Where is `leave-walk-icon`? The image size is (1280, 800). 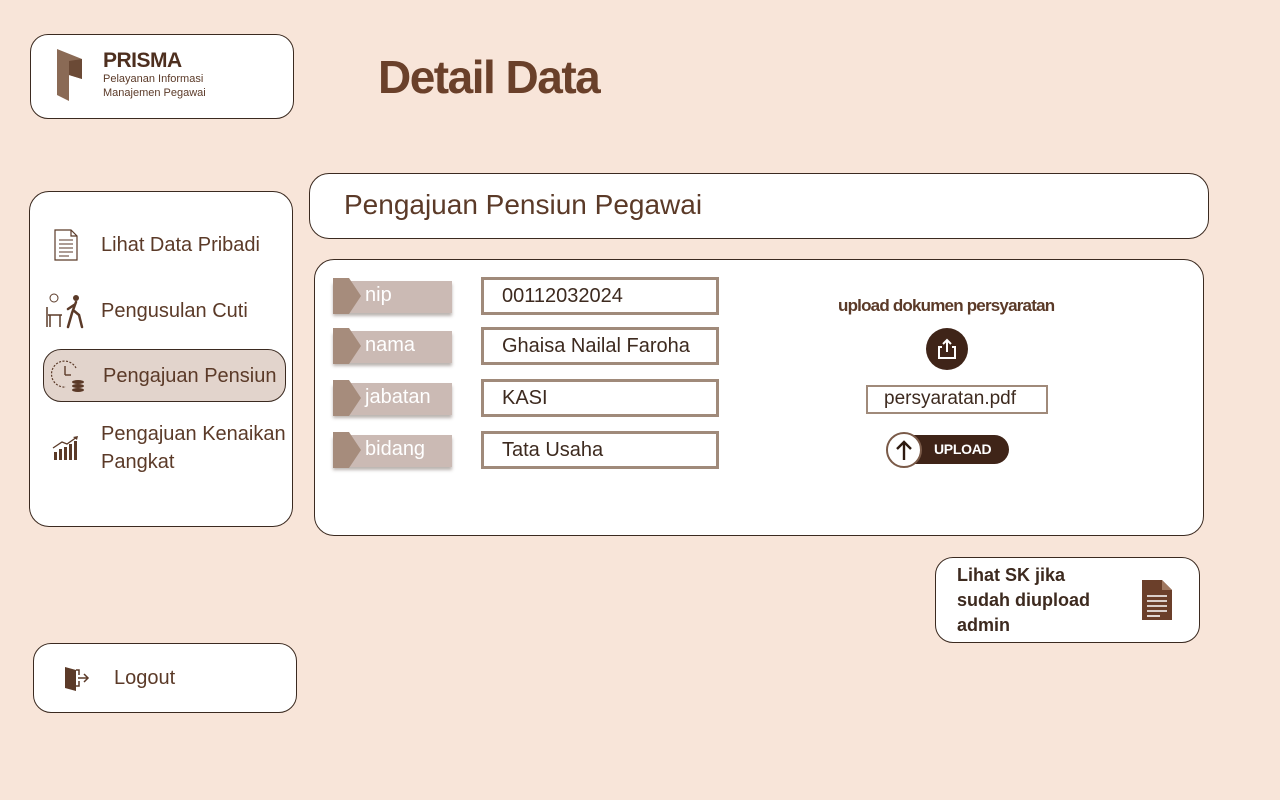 leave-walk-icon is located at coordinates (66, 311).